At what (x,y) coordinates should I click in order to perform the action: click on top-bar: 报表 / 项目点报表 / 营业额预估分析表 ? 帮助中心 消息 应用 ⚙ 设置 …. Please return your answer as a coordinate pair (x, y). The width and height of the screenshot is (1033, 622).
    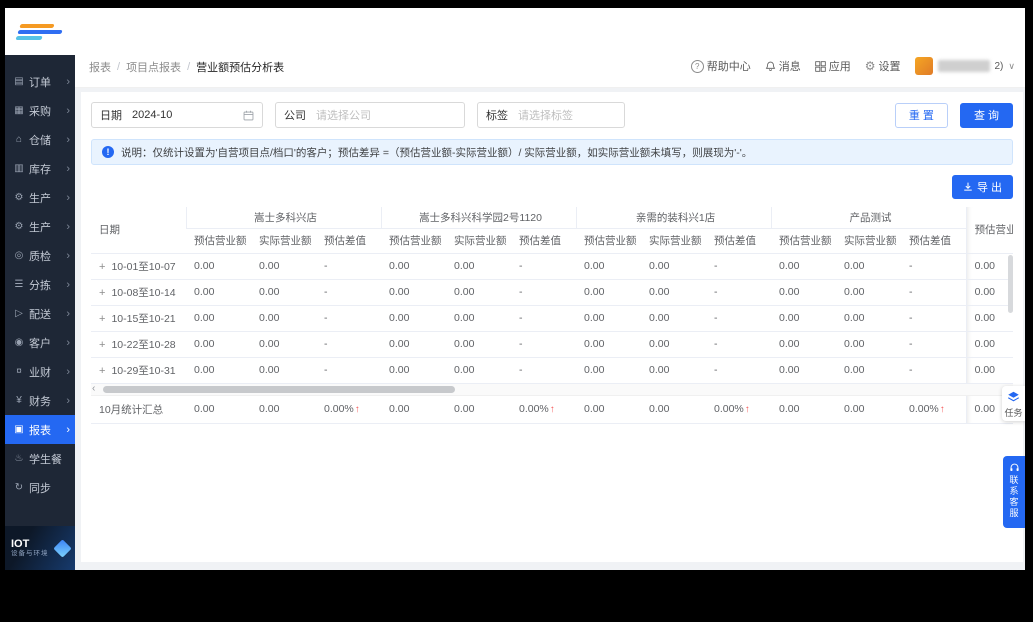
    Looking at the image, I should click on (550, 48).